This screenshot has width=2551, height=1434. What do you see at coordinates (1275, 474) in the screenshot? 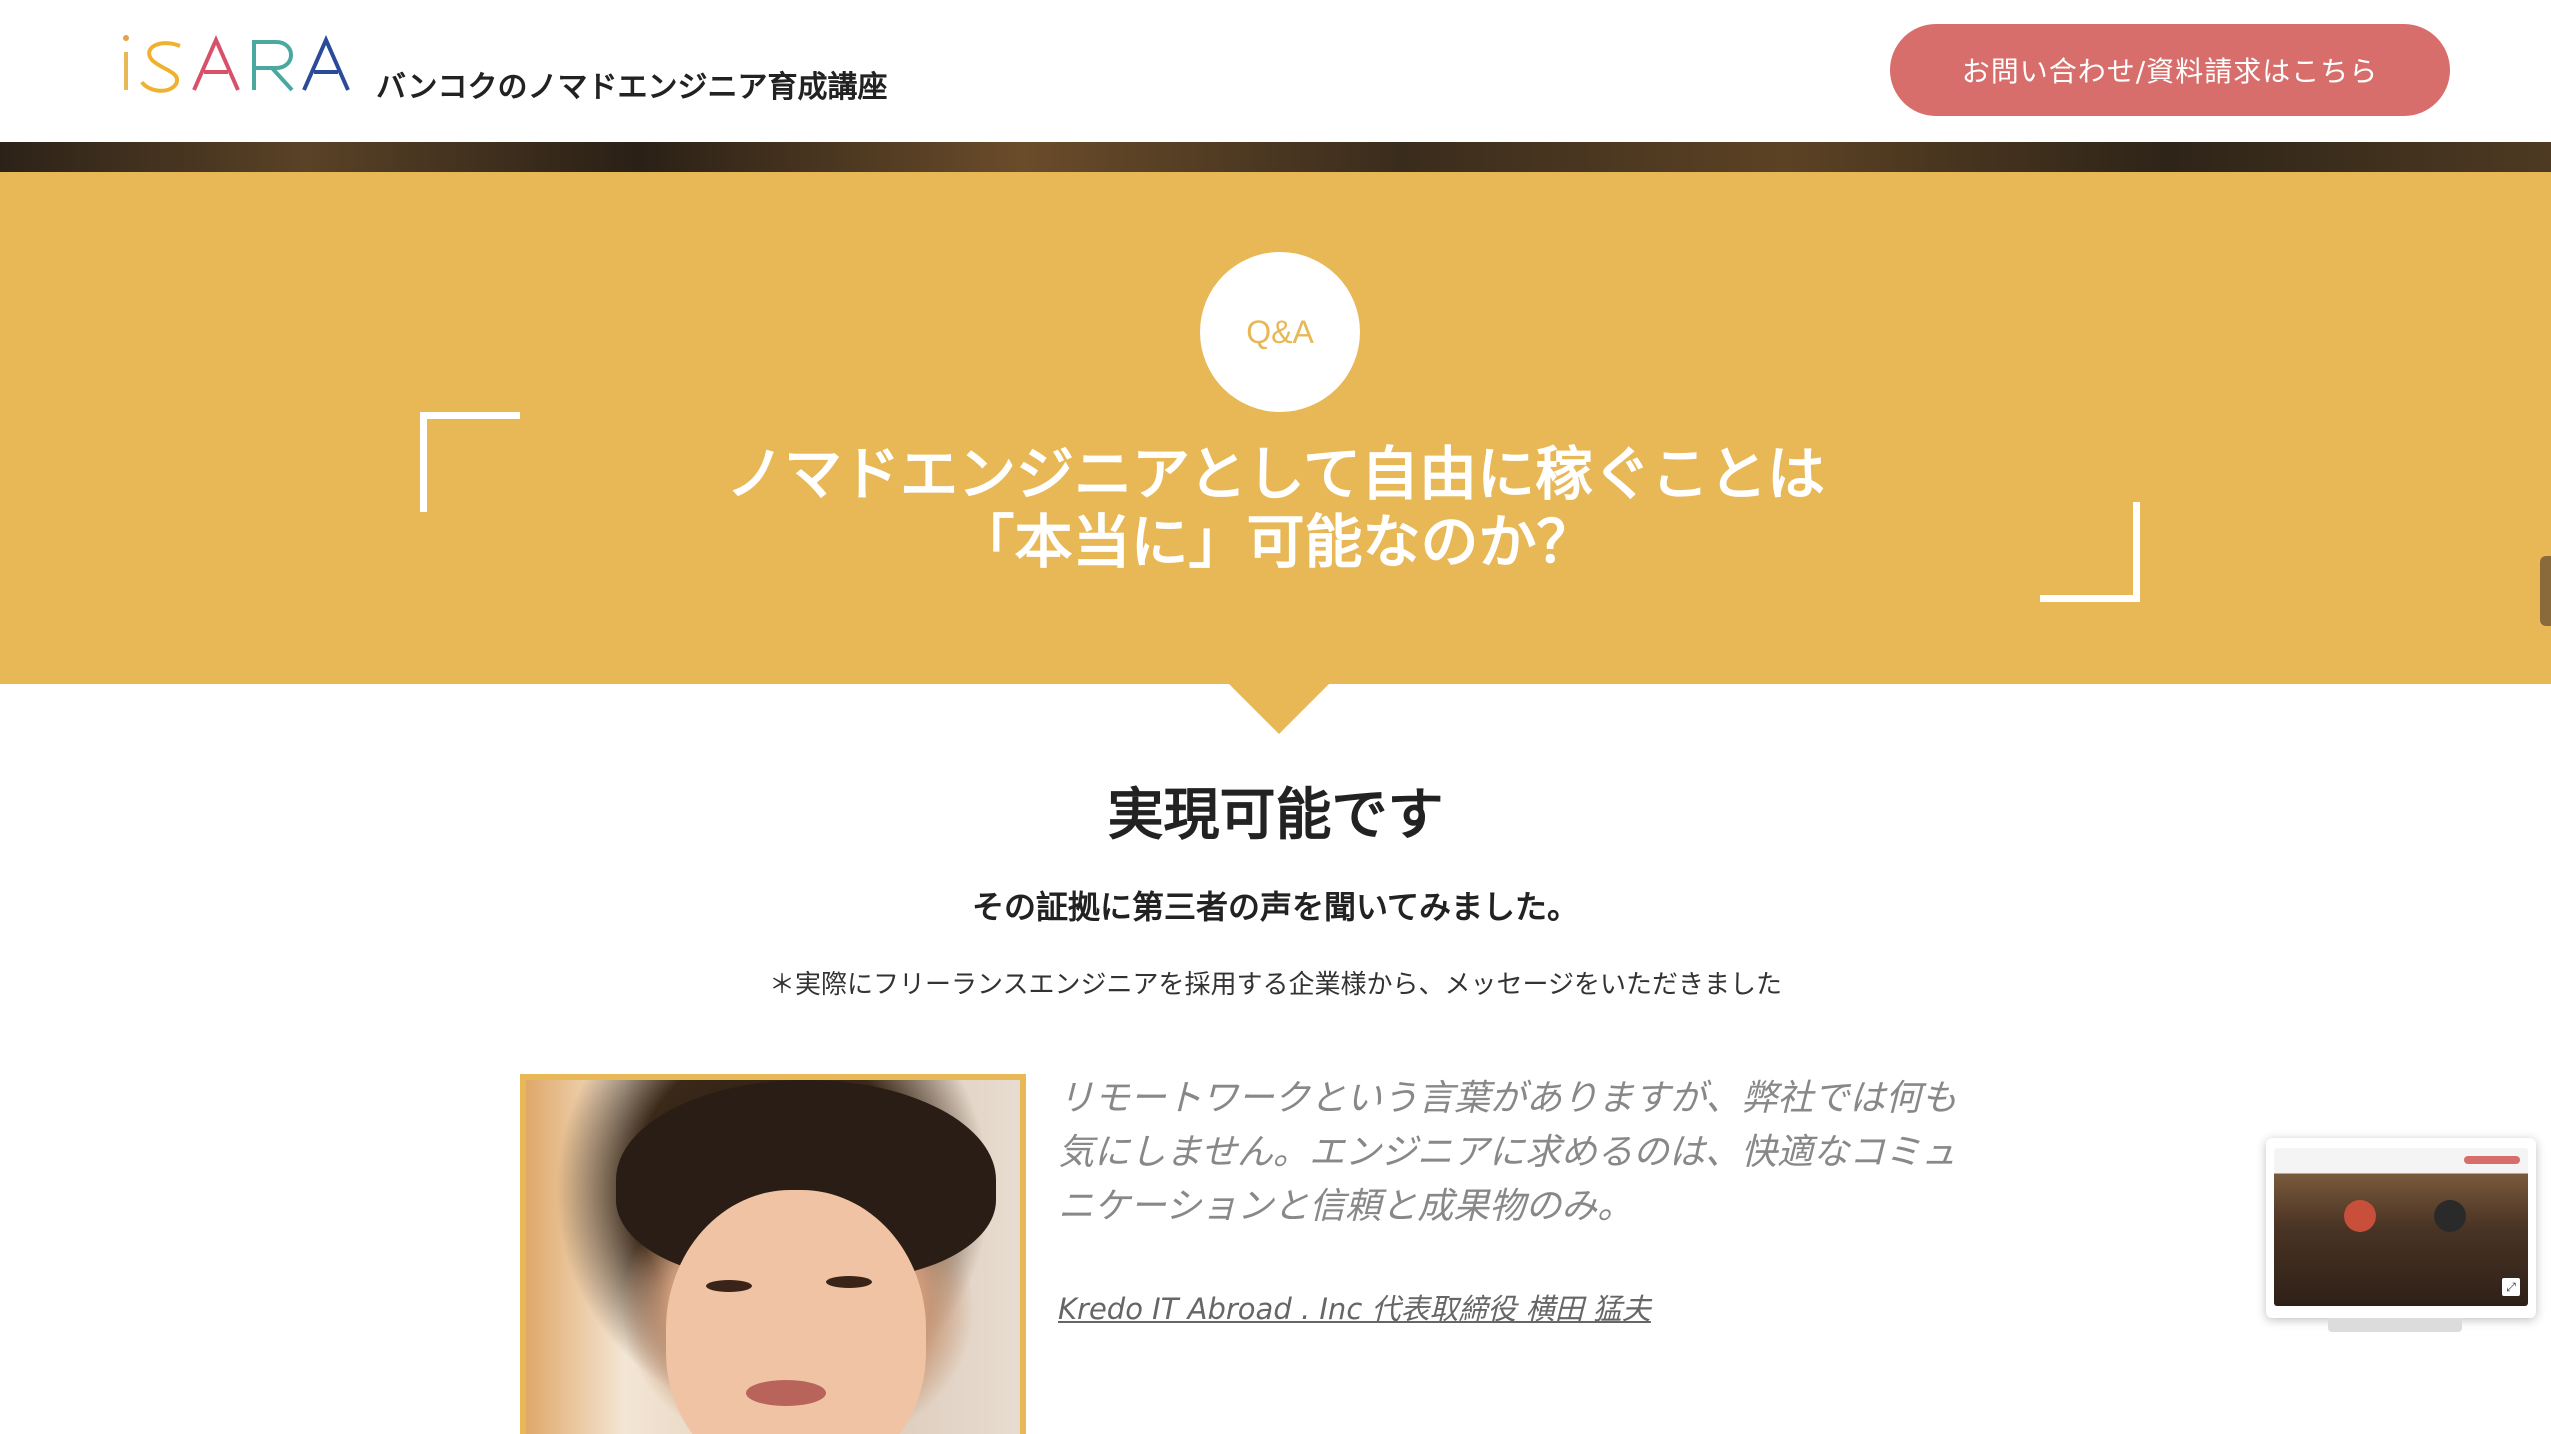
I see `qa-title-line1: ノマドエンジニアとして自由に稼ぐことは` at bounding box center [1275, 474].